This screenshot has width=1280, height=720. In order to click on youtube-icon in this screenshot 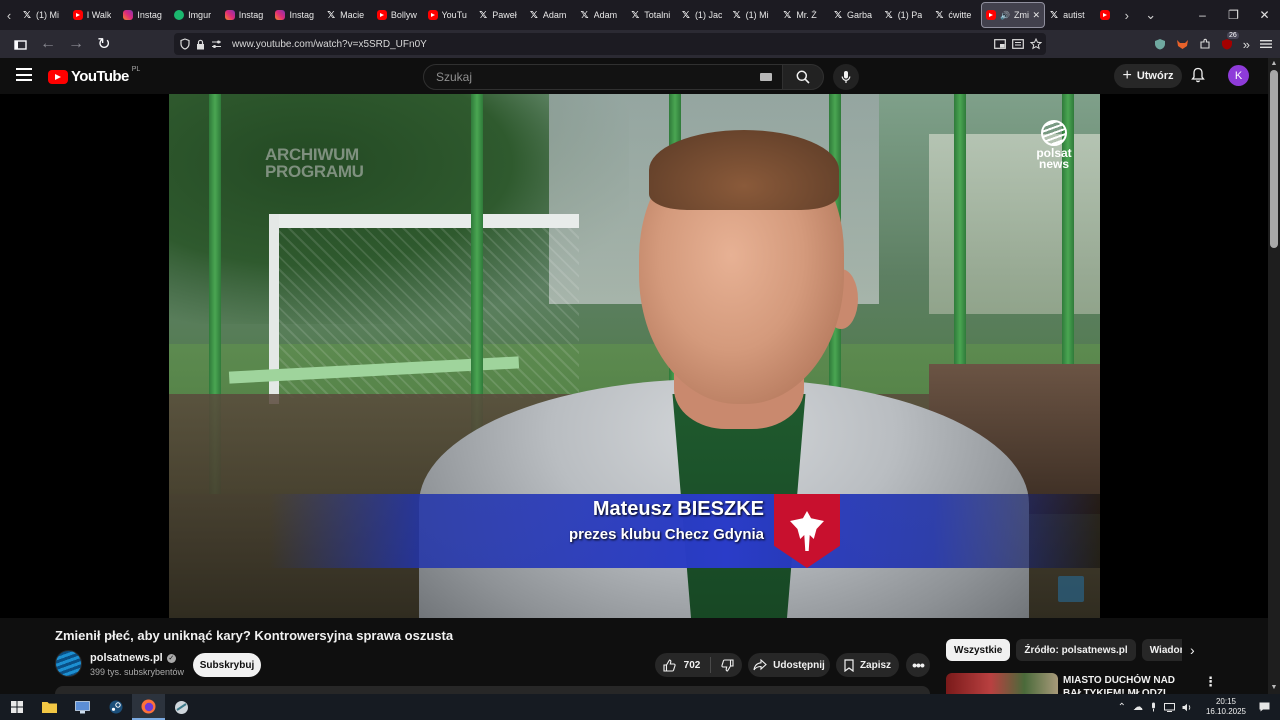, I will do `click(991, 15)`.